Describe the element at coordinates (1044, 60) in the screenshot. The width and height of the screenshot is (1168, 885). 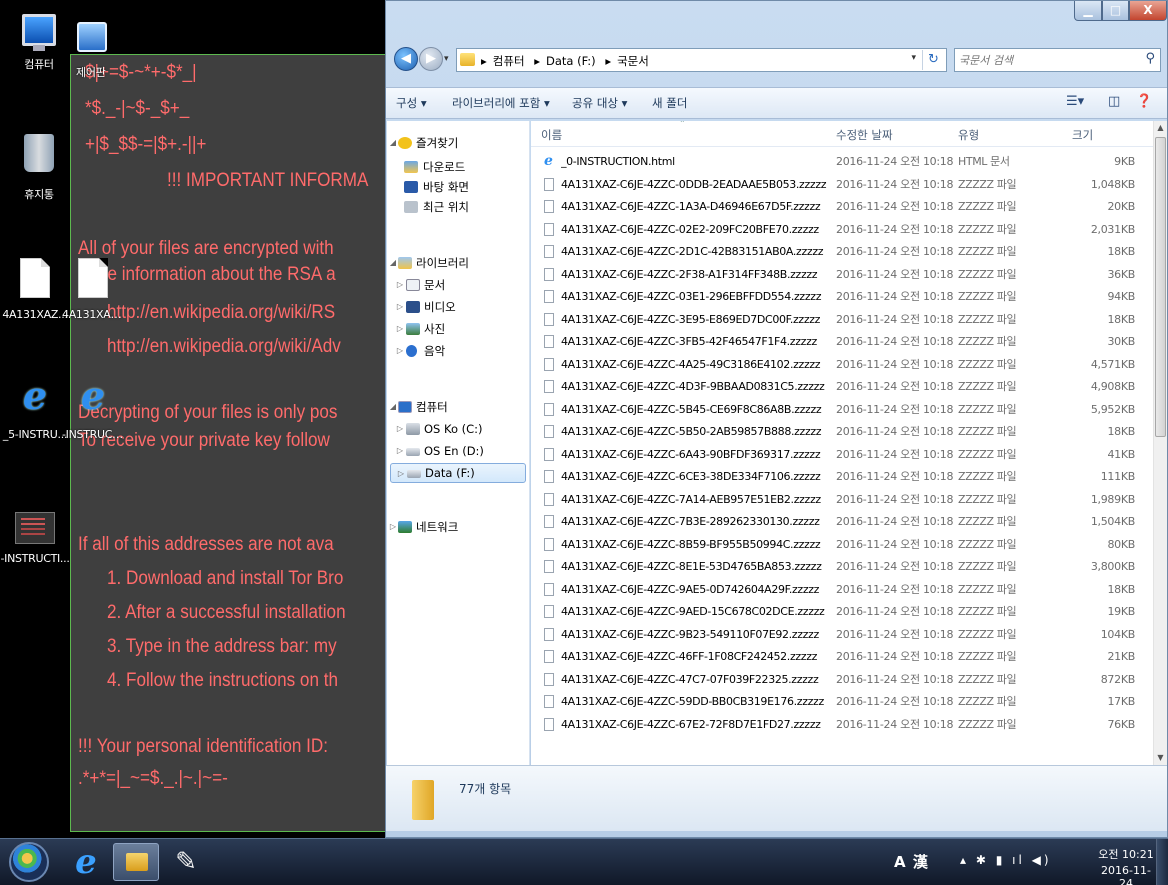
I see `search-input` at that location.